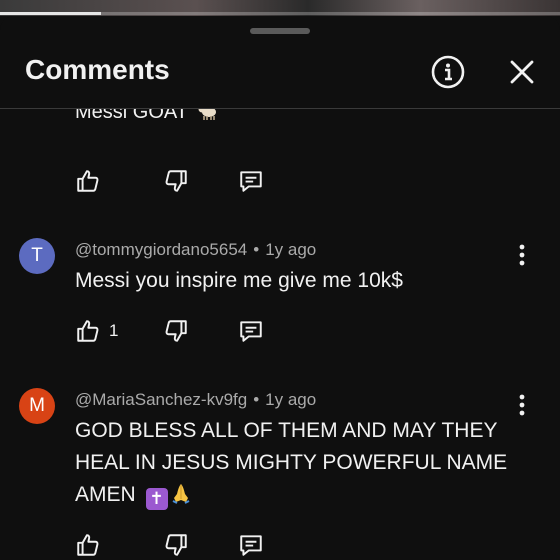 Image resolution: width=560 pixels, height=560 pixels. What do you see at coordinates (280, 13) in the screenshot?
I see `video-progress-bar` at bounding box center [280, 13].